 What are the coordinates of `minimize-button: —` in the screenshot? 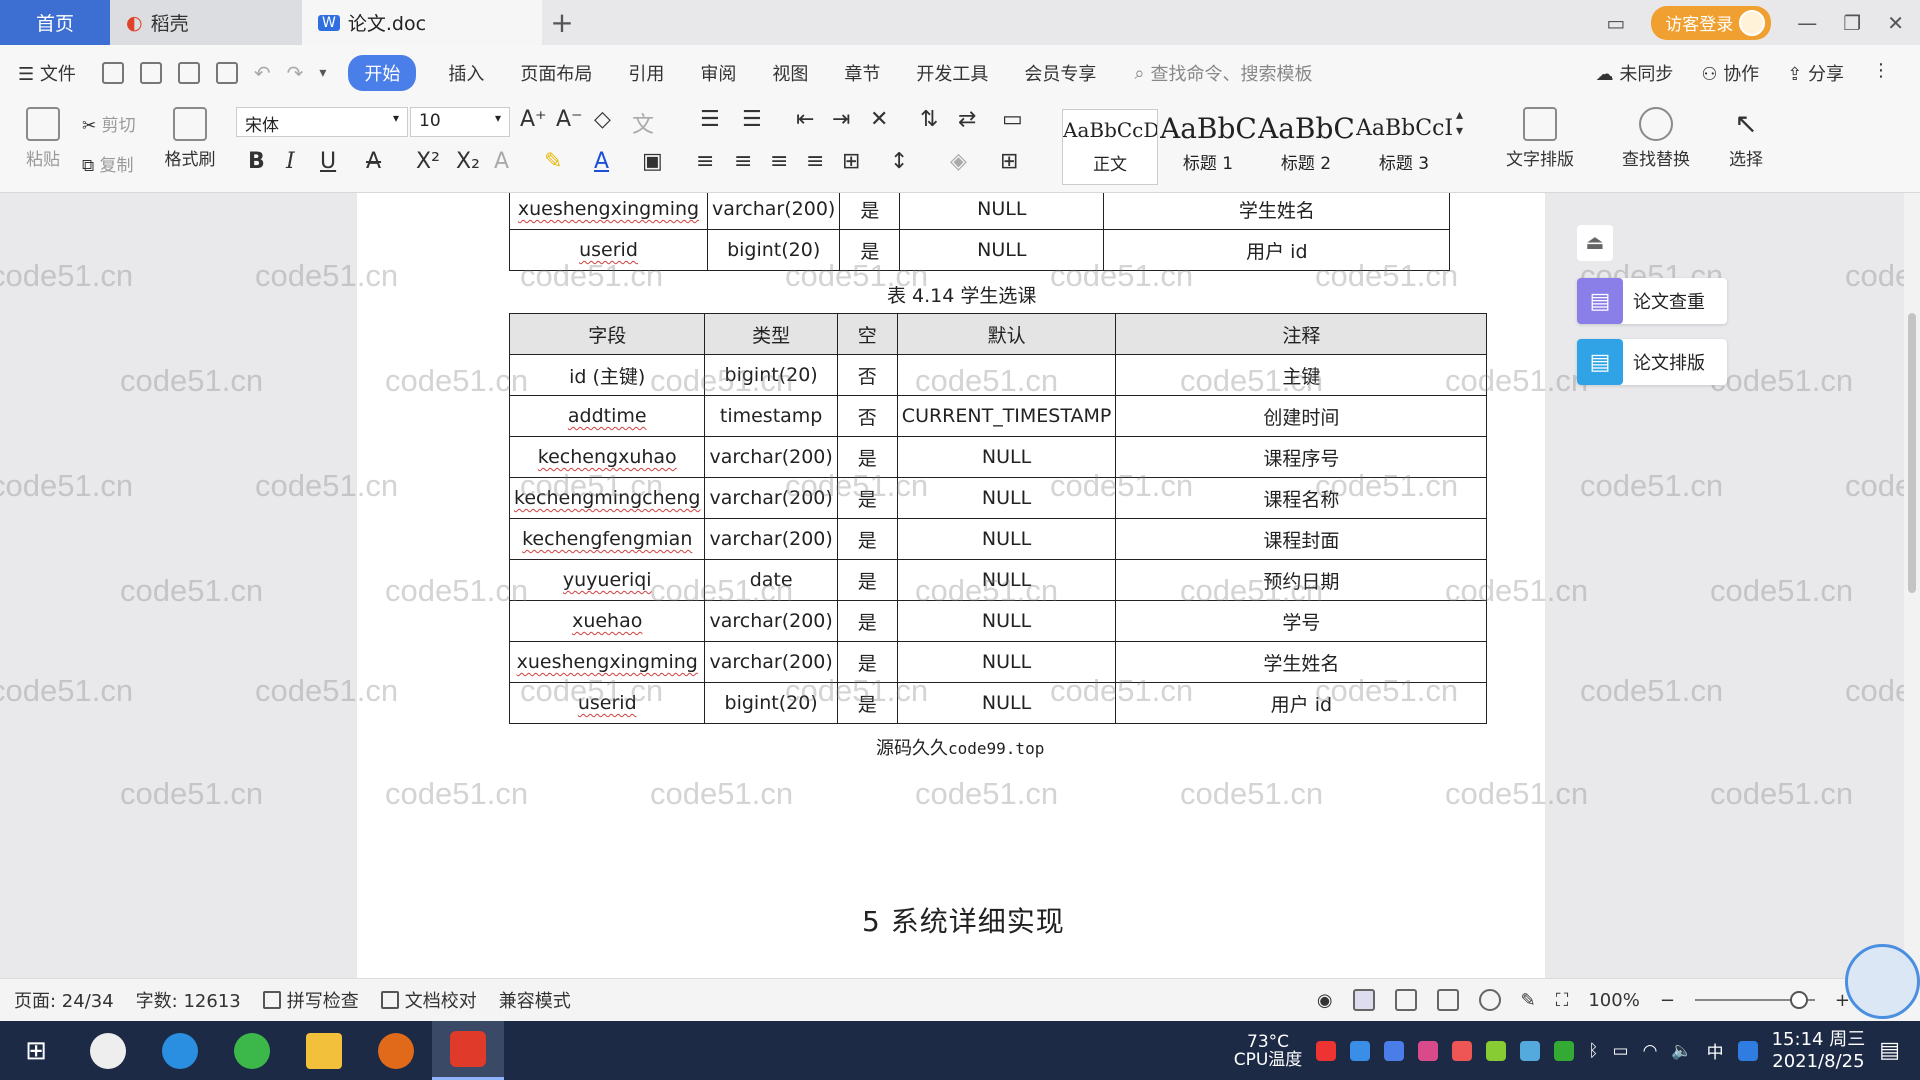 It's located at (1807, 23).